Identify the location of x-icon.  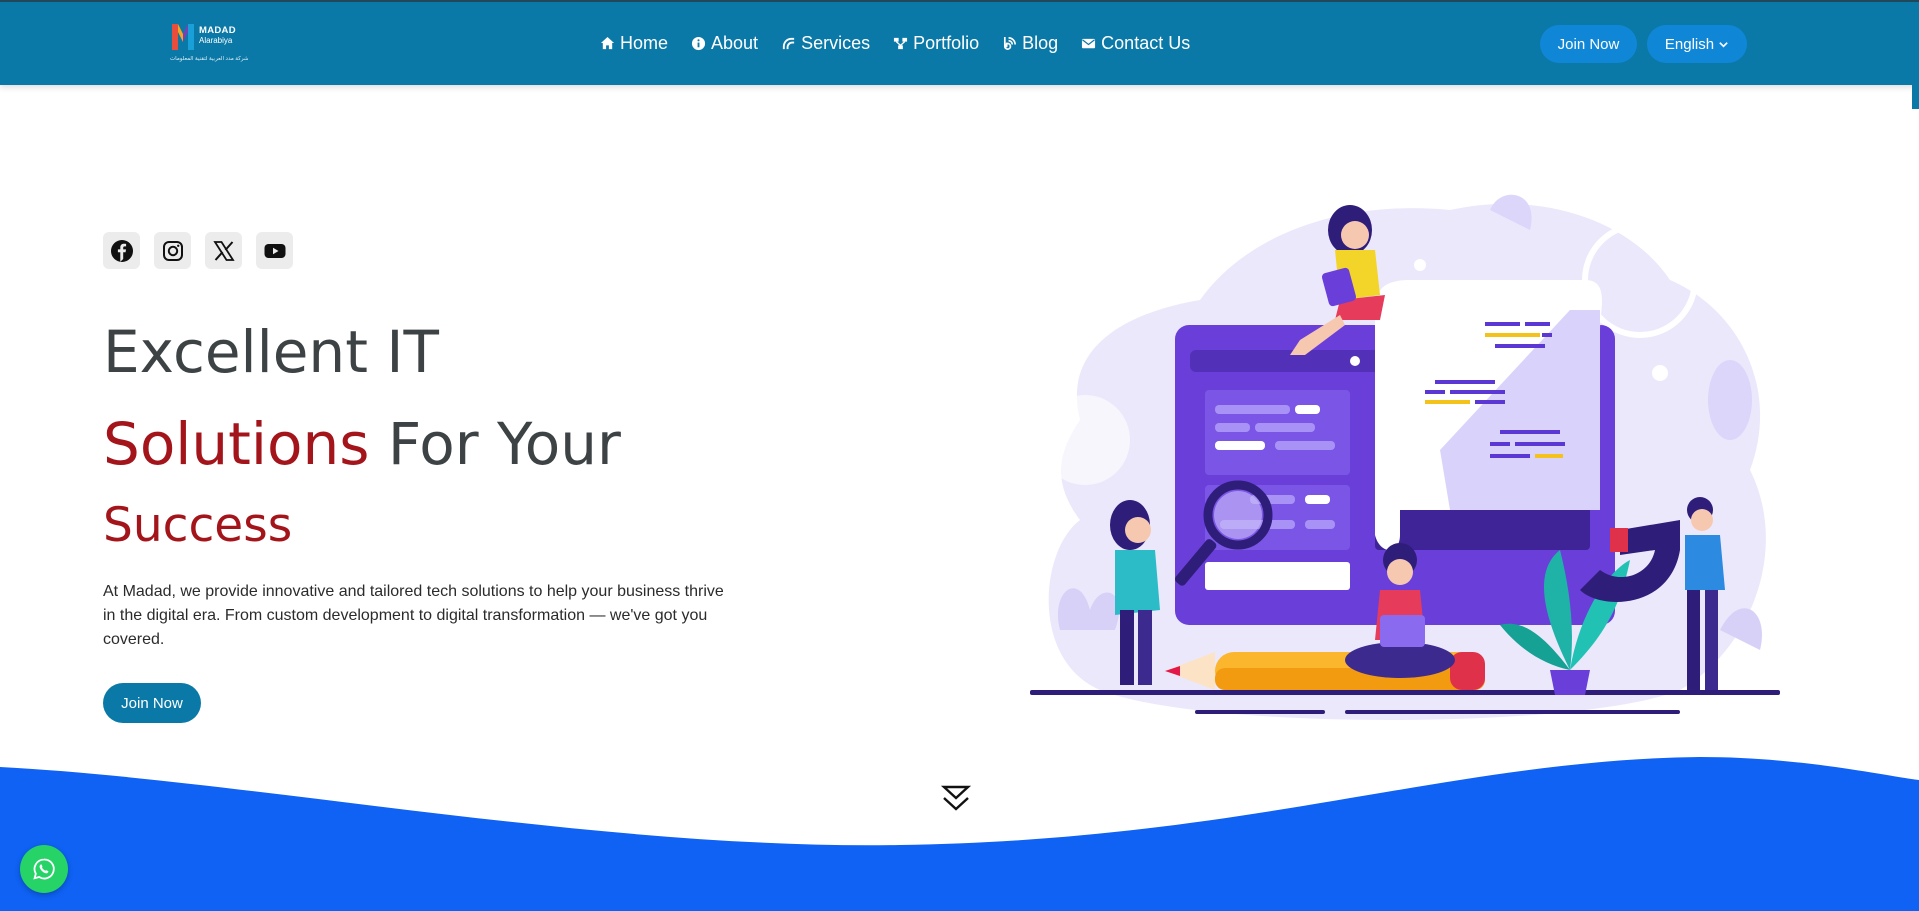
(223, 250).